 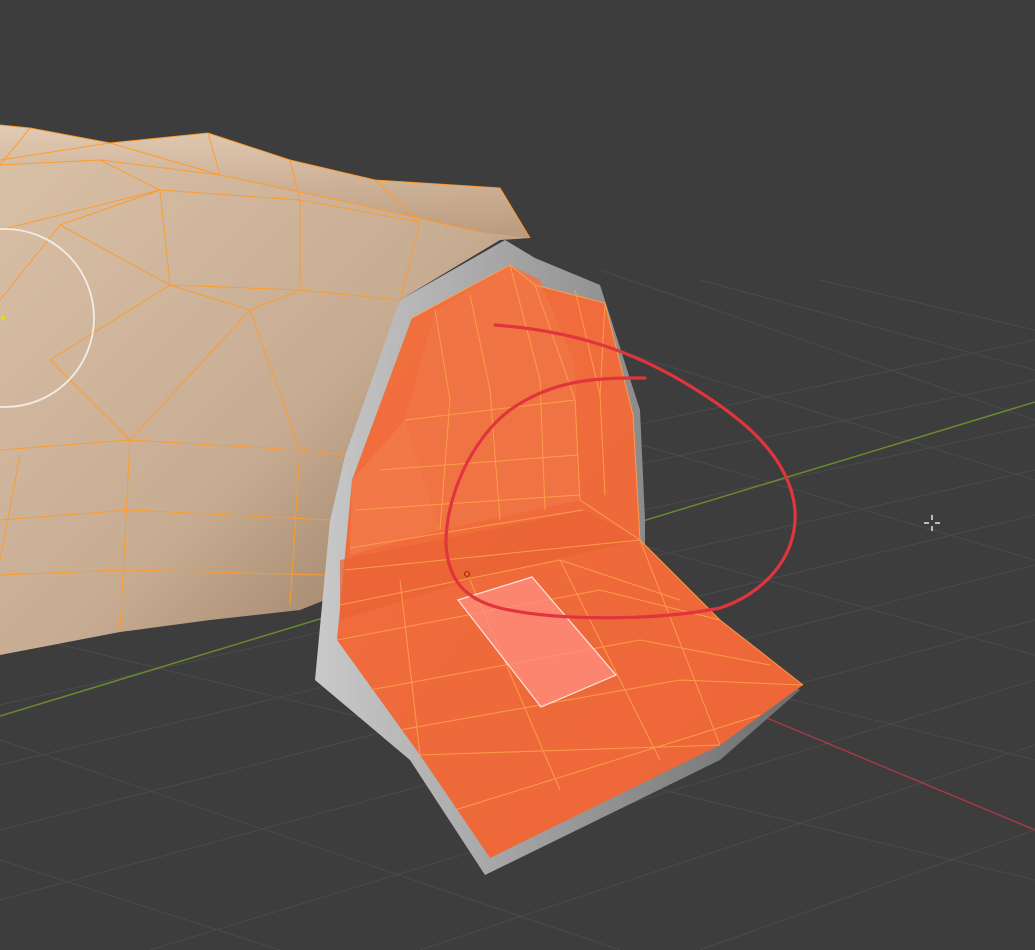 I want to click on selected-vertex, so click(x=467, y=574).